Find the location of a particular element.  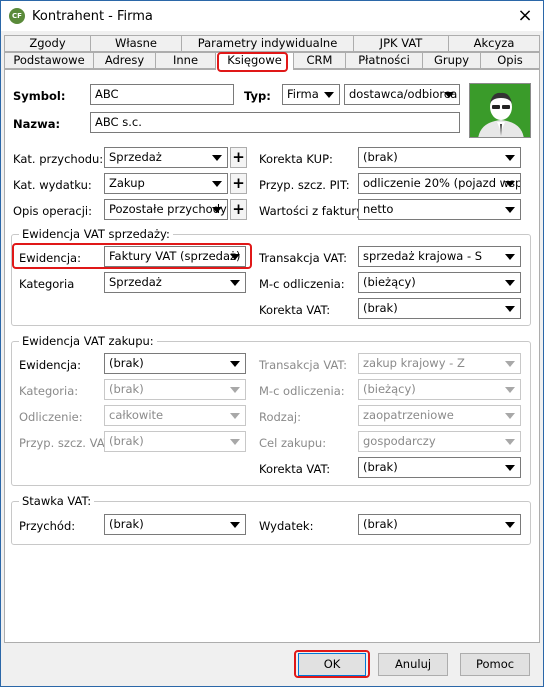

kategoria-sprzedazy-select: Sprzedaż is located at coordinates (175, 282).